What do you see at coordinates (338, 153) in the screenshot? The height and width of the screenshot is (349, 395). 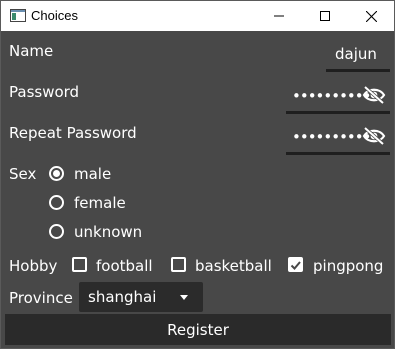 I see `repeat-password-field-underline` at bounding box center [338, 153].